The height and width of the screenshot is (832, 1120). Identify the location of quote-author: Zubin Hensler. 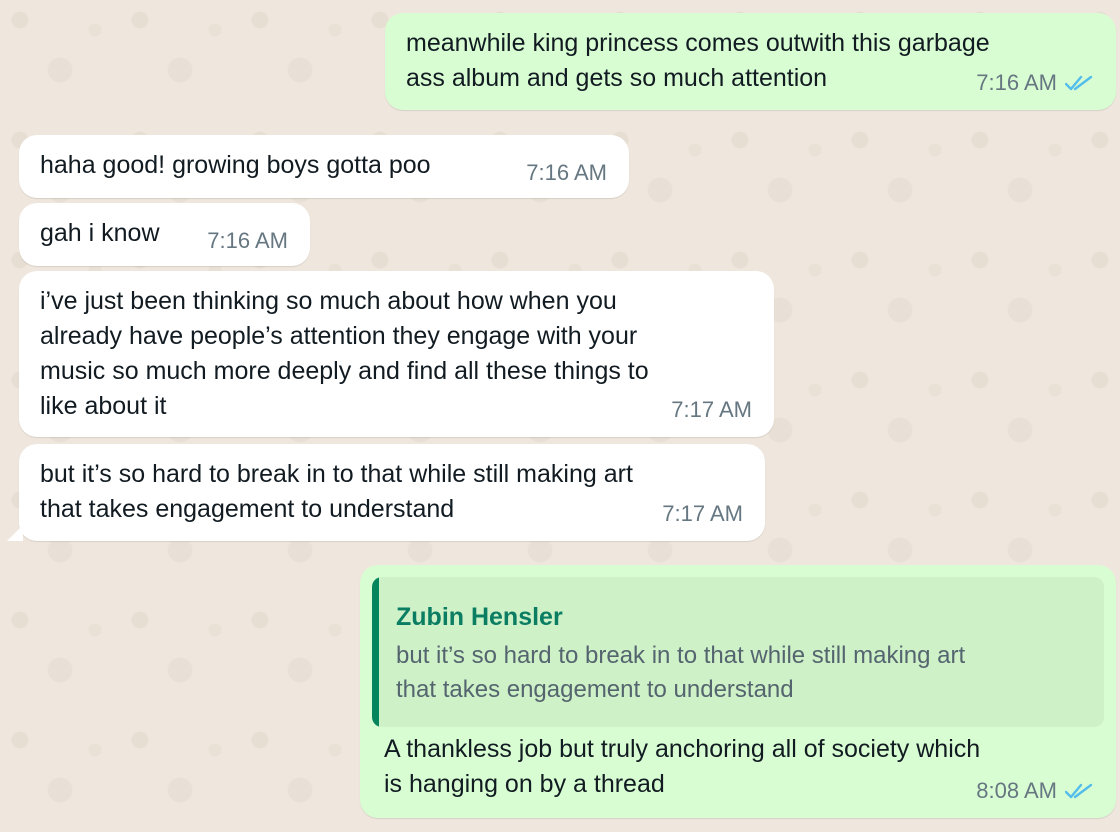
(479, 617).